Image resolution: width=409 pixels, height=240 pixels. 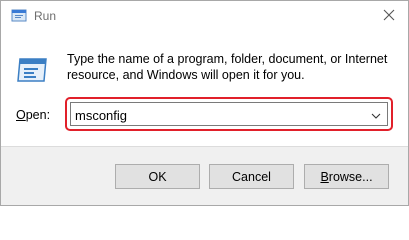 I want to click on cancel-button: Cancel, so click(x=251, y=176).